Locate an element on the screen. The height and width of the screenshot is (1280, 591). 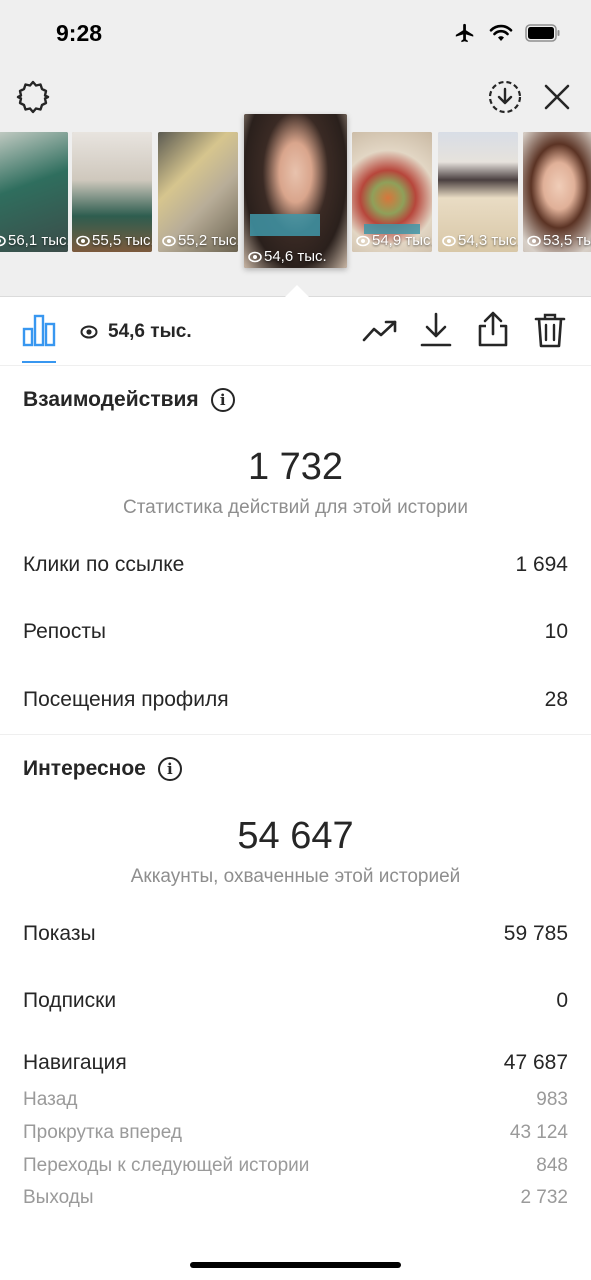
story-thumbnail: 54,3 тыс. is located at coordinates (478, 192).